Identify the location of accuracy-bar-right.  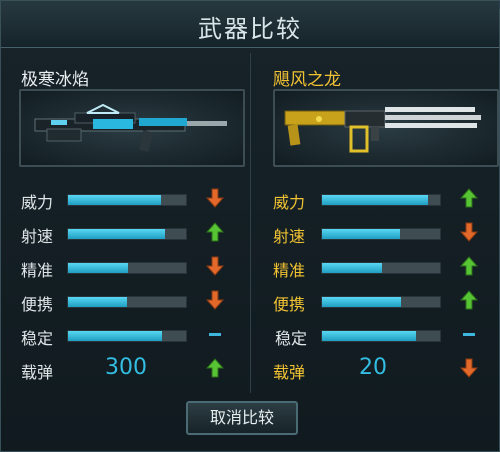
(381, 268).